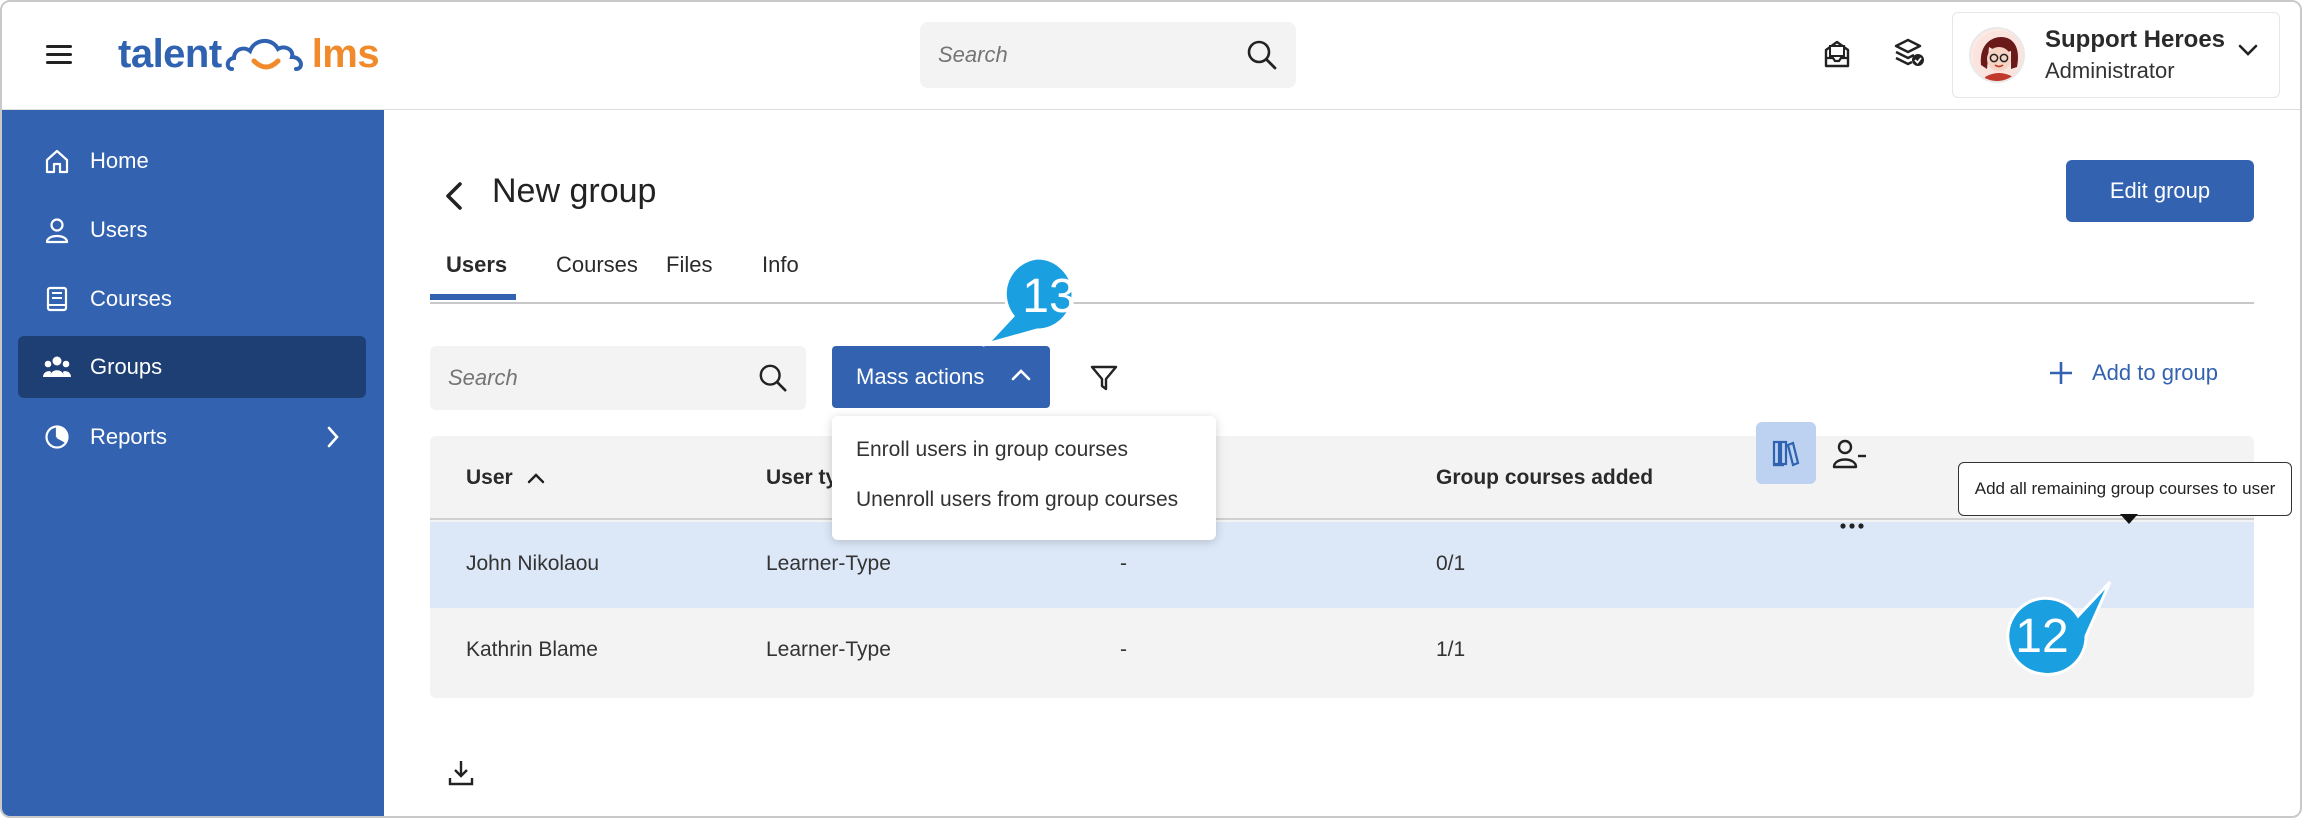  What do you see at coordinates (57, 437) in the screenshot?
I see `pie-chart-icon` at bounding box center [57, 437].